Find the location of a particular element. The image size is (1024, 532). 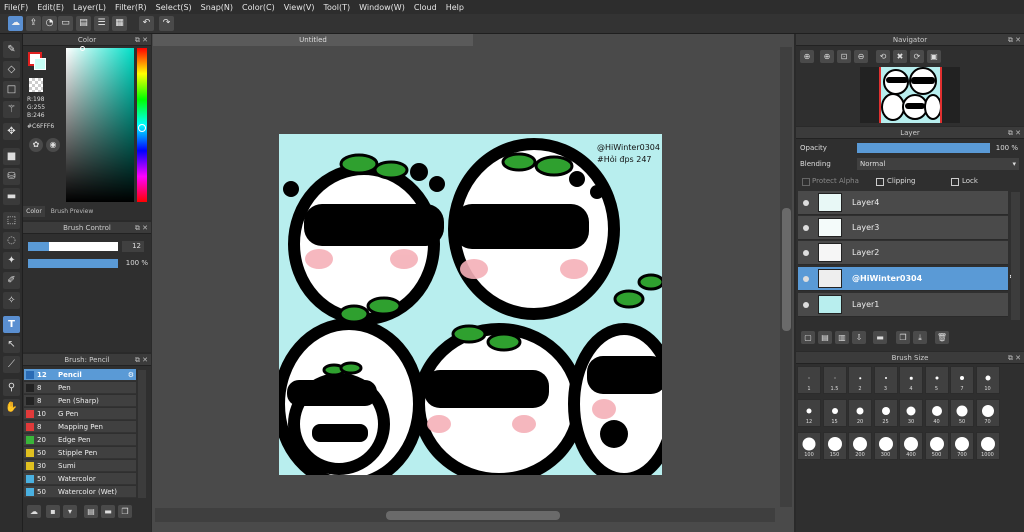

menu-window: Window(W) is located at coordinates (382, 7).